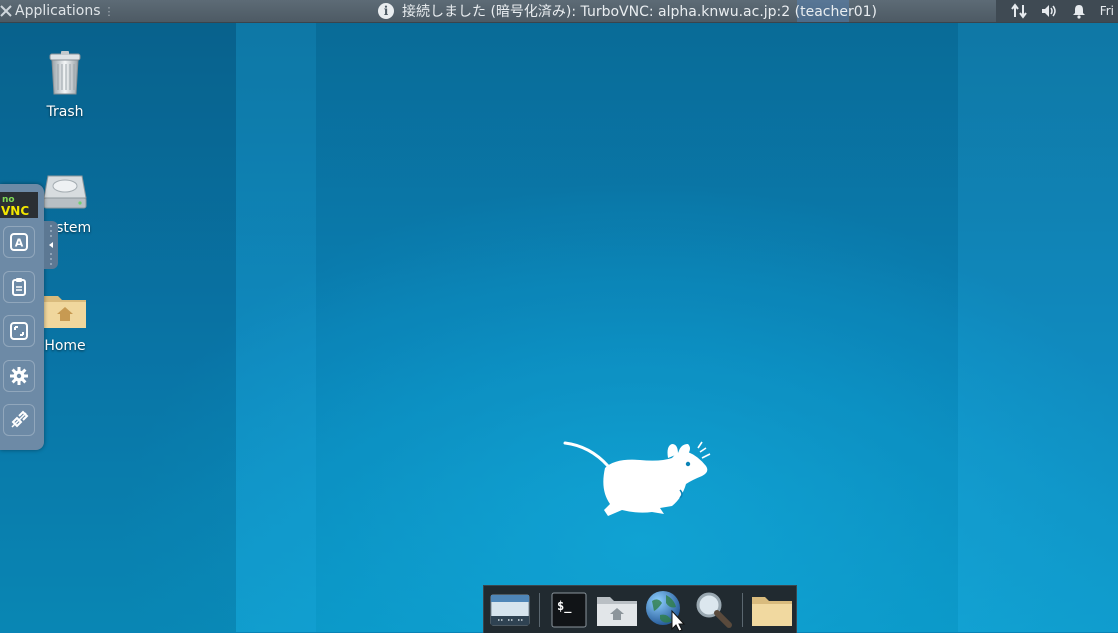 This screenshot has width=1118, height=633. What do you see at coordinates (1049, 11) in the screenshot?
I see `volume-icon` at bounding box center [1049, 11].